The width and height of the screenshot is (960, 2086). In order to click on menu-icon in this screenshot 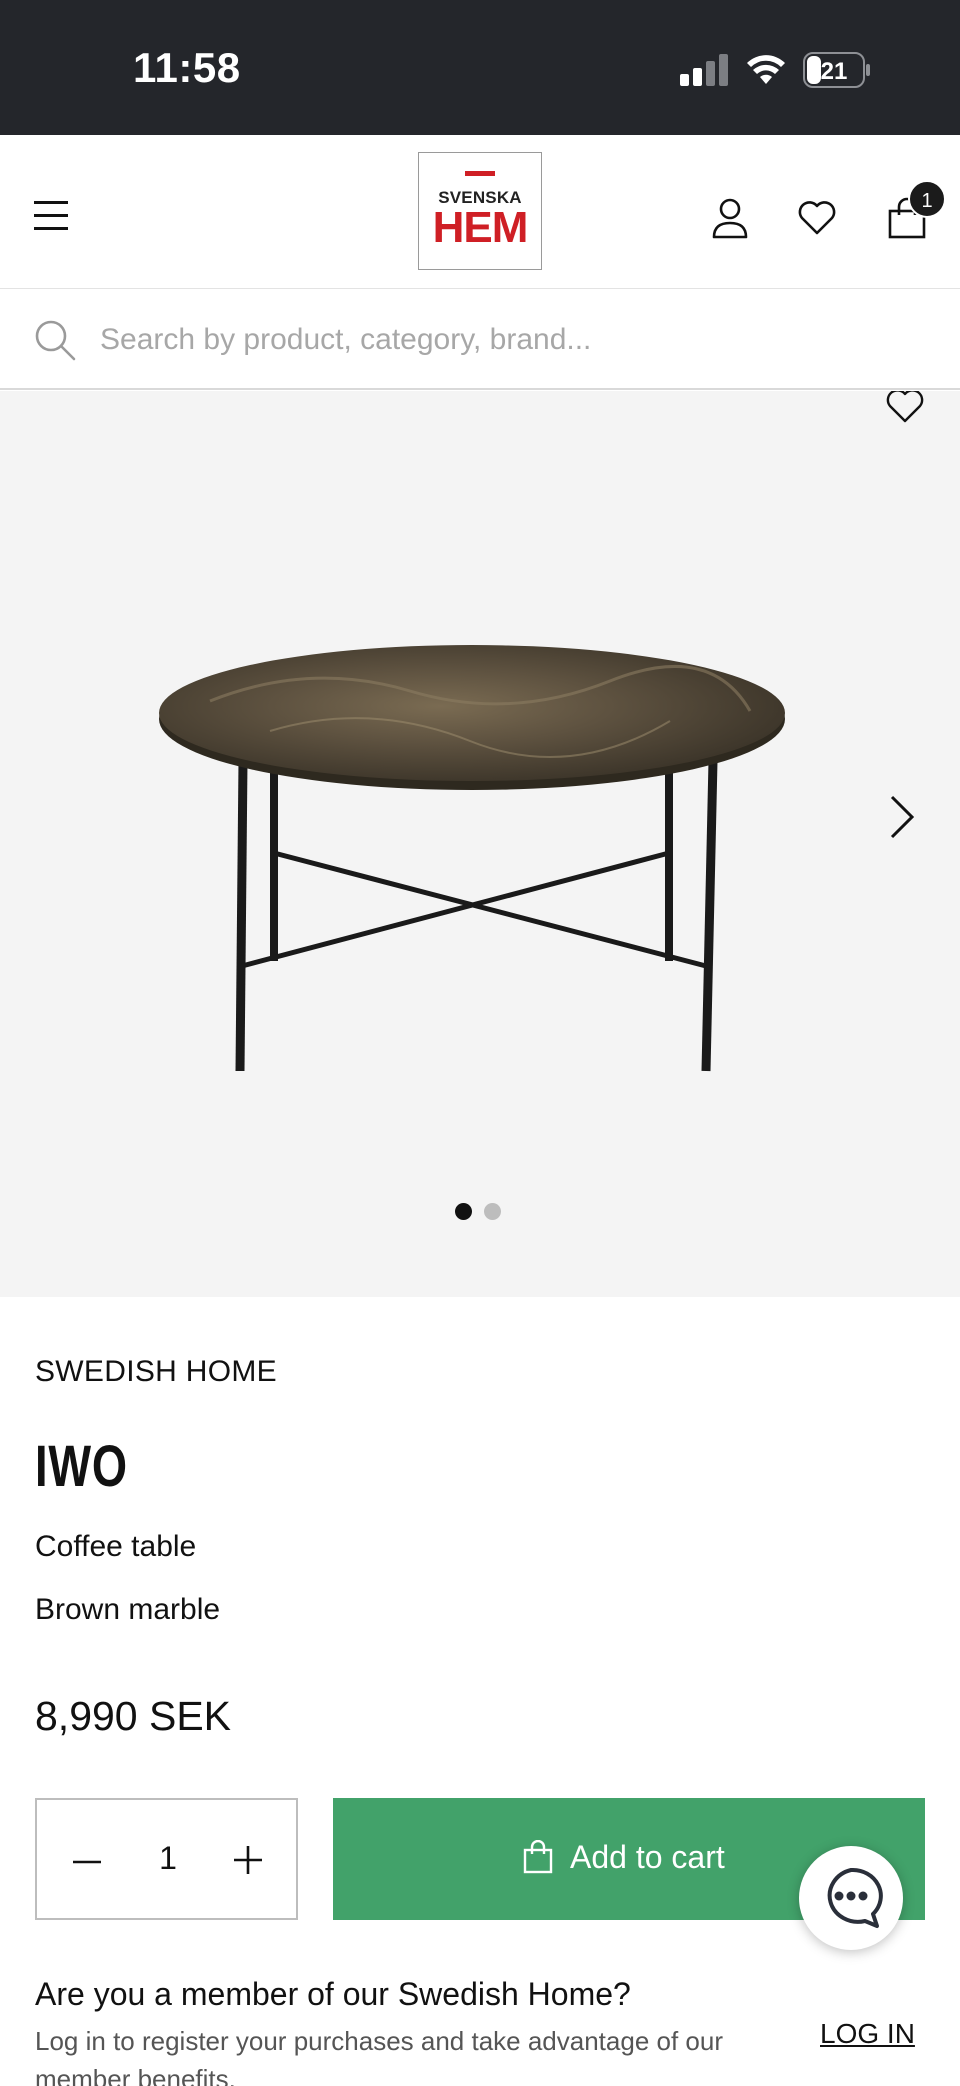, I will do `click(52, 216)`.